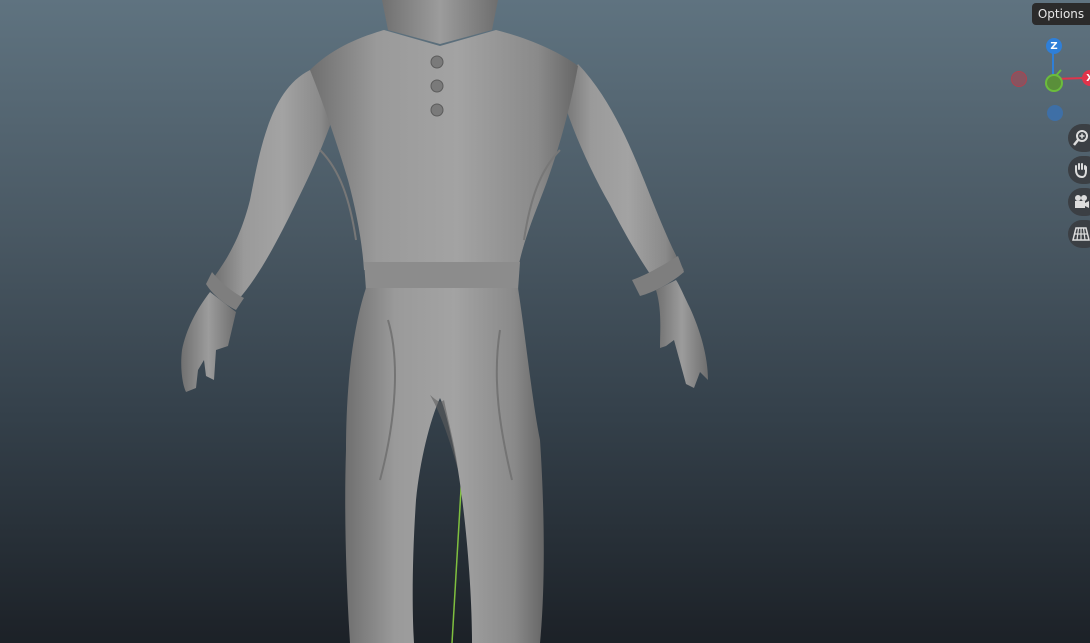 Image resolution: width=1090 pixels, height=643 pixels. I want to click on shirt, so click(444, 150).